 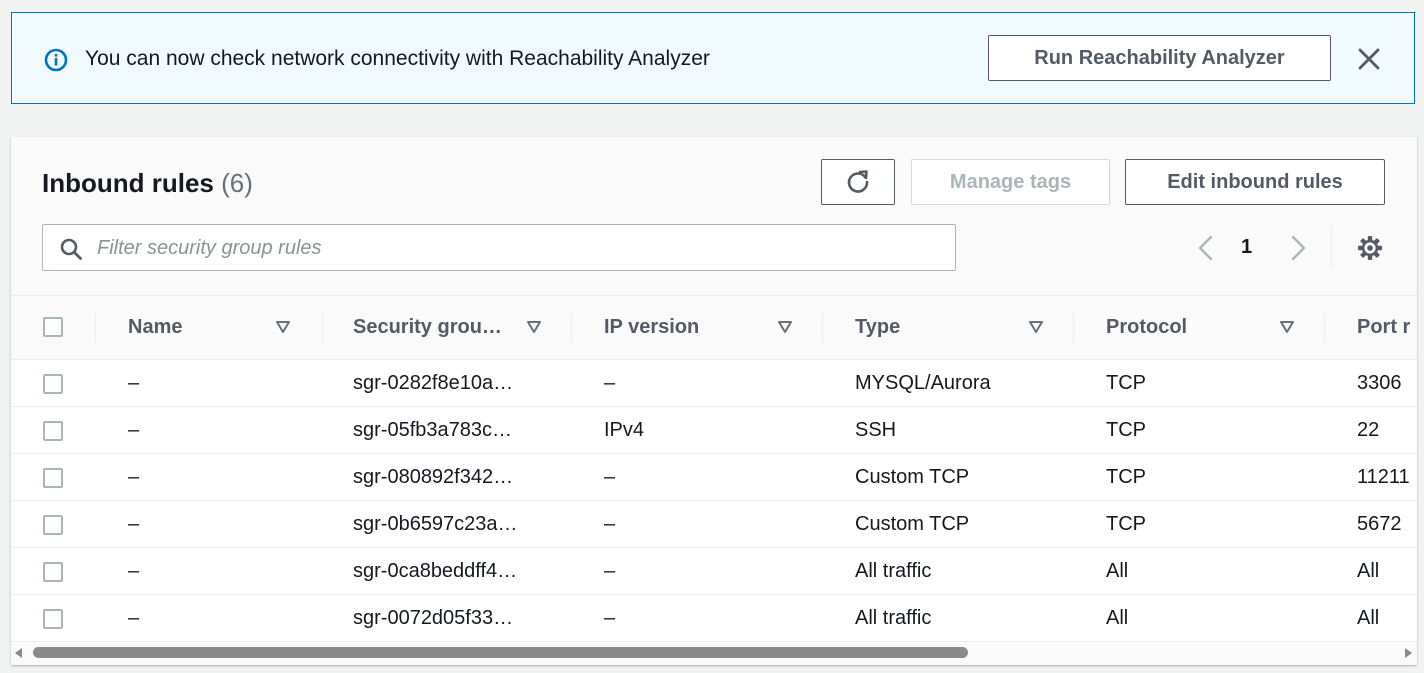 I want to click on cell-port-range: 22, so click(x=1368, y=429).